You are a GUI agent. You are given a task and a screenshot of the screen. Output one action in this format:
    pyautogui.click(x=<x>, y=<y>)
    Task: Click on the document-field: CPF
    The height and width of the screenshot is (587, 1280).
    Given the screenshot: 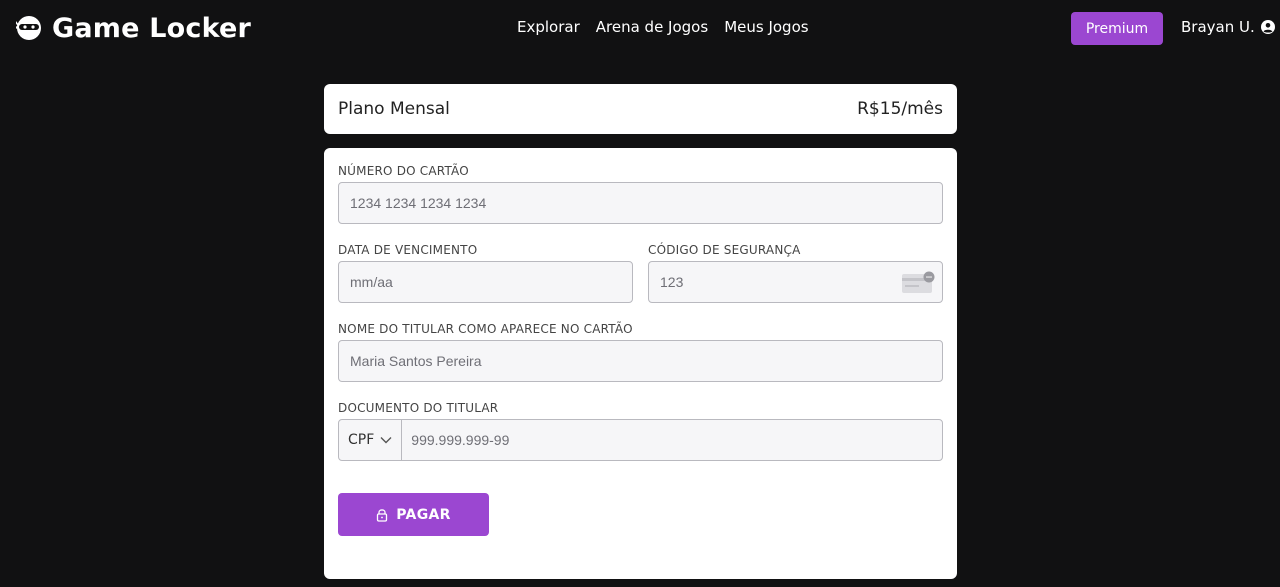 What is the action you would take?
    pyautogui.click(x=640, y=440)
    